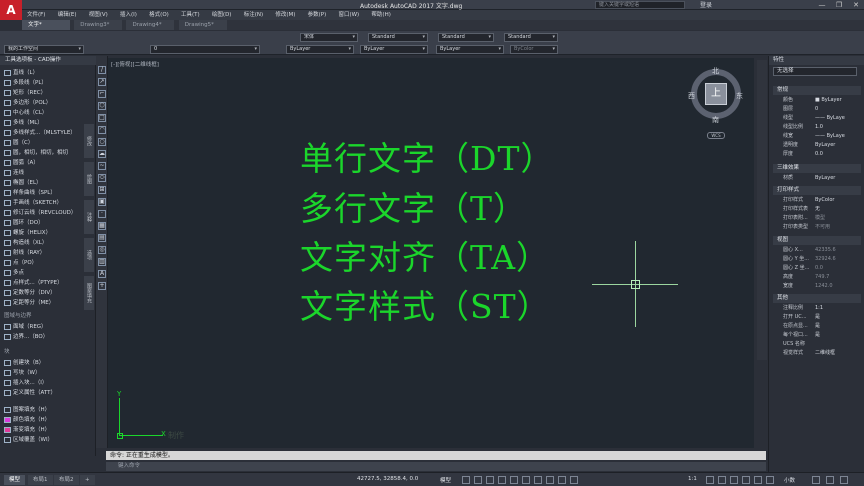 Image resolution: width=864 pixels, height=486 pixels. Describe the element at coordinates (46, 25) in the screenshot. I see `file-tab-text: 文字*` at that location.